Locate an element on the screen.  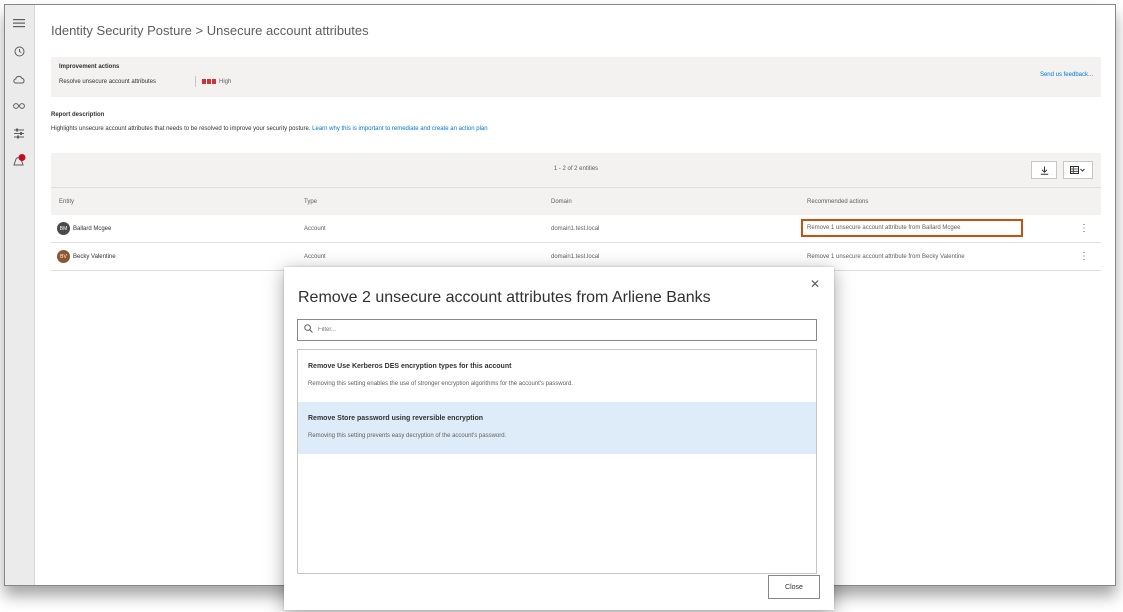
filter-input is located at coordinates (558, 330).